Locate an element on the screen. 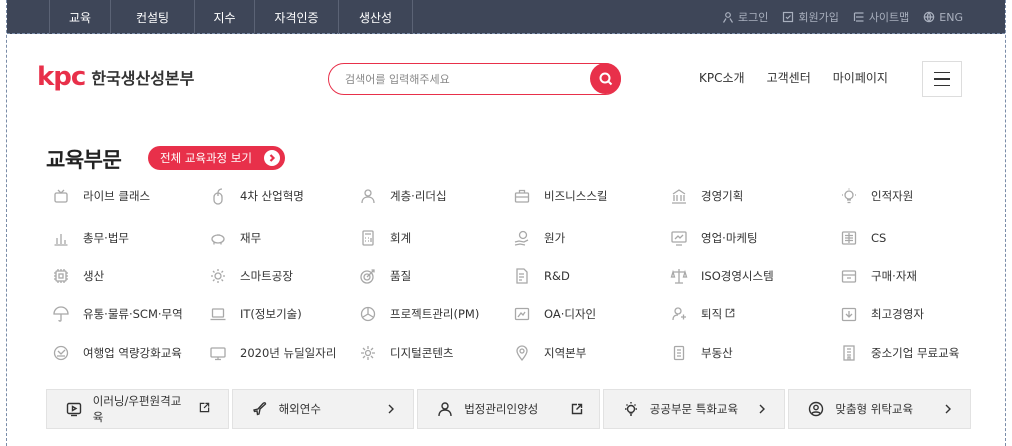 The height and width of the screenshot is (446, 1012). list-icon is located at coordinates (849, 238).